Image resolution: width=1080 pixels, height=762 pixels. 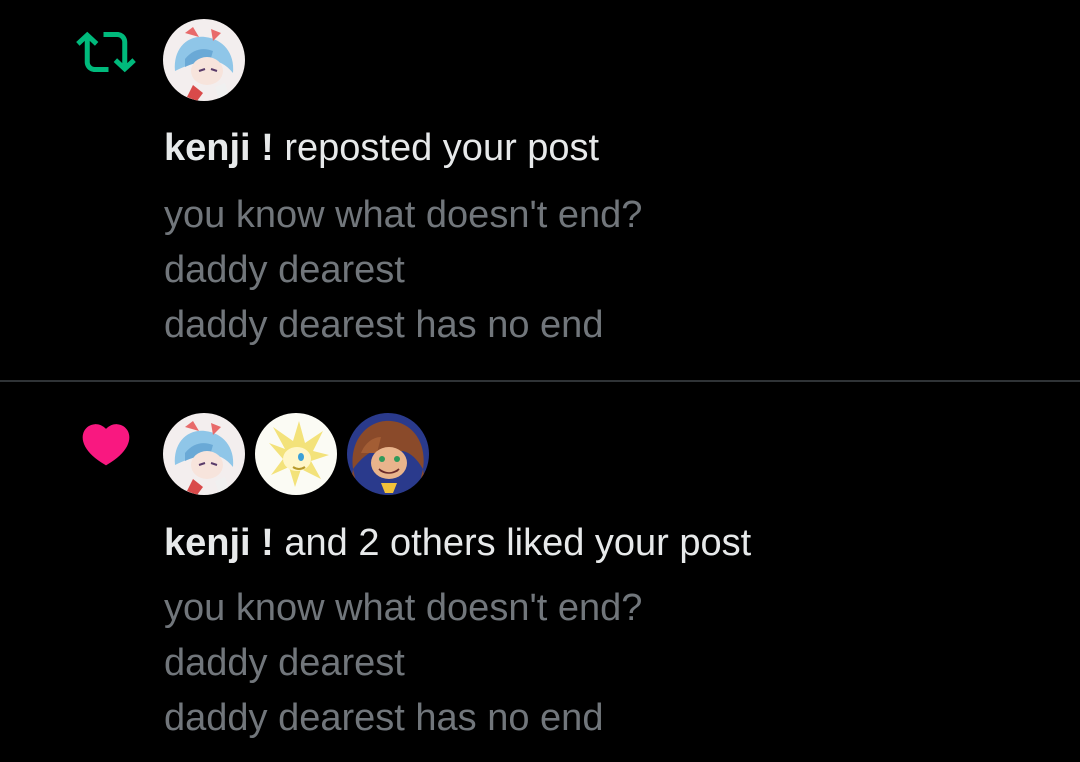 I want to click on notification-headline: kenji ! reposted your post, so click(x=381, y=148).